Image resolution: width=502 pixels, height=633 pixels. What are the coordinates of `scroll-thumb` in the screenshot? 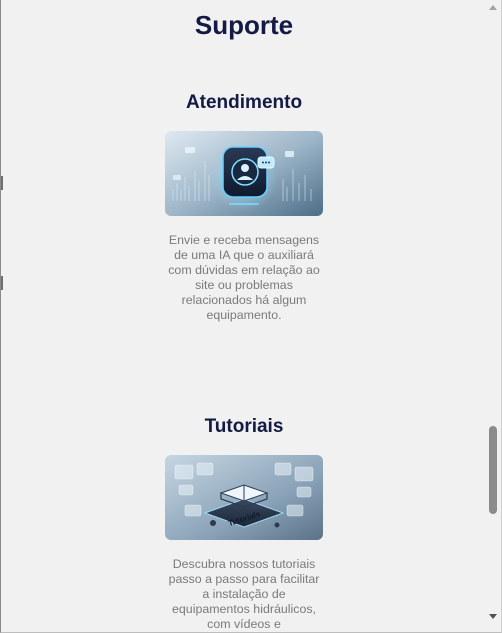 It's located at (493, 470).